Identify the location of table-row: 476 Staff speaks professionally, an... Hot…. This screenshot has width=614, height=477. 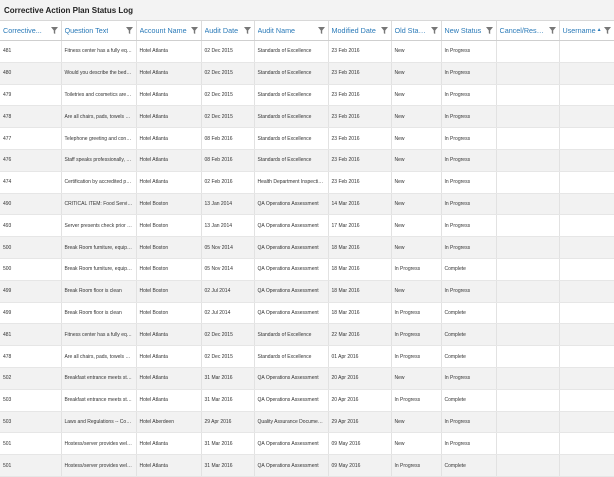
(307, 160).